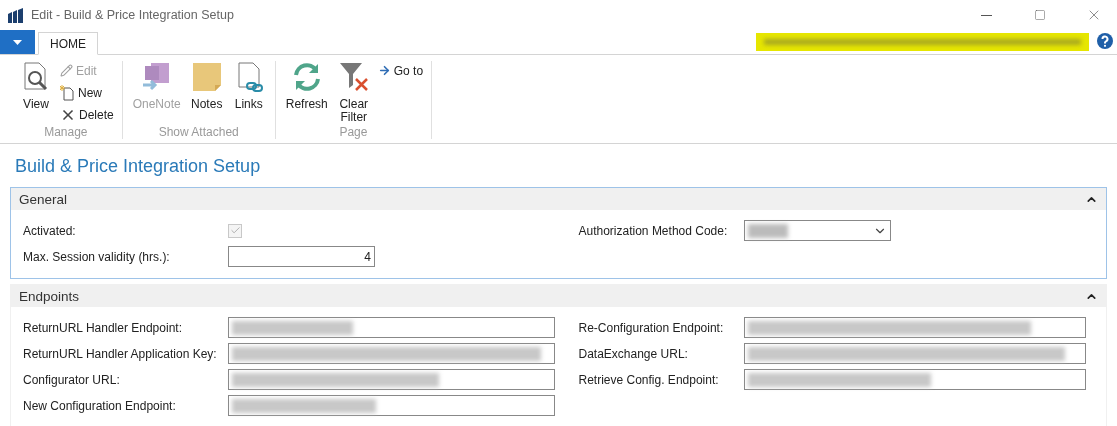  I want to click on field-label: New Configuration Endpoint:, so click(100, 405).